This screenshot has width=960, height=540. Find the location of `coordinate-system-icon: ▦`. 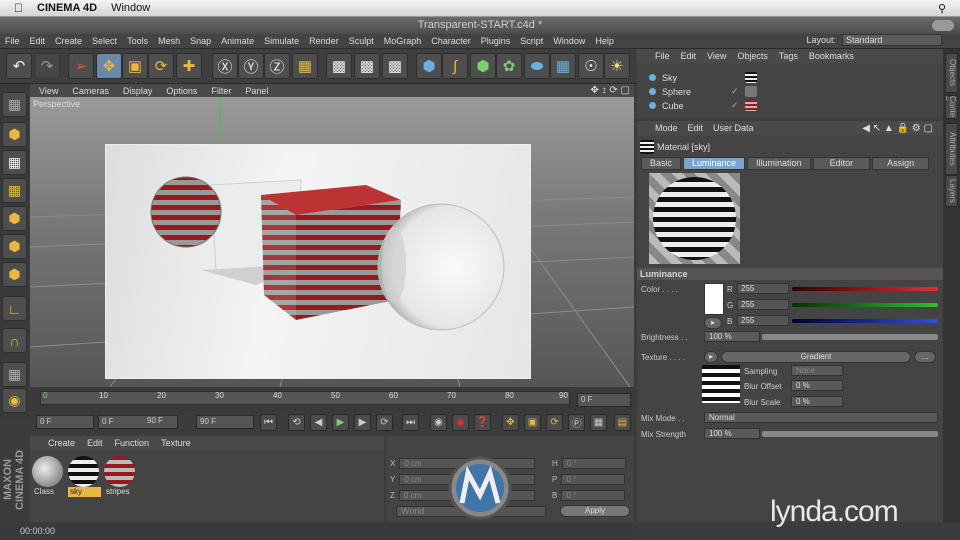

coordinate-system-icon: ▦ is located at coordinates (305, 66).